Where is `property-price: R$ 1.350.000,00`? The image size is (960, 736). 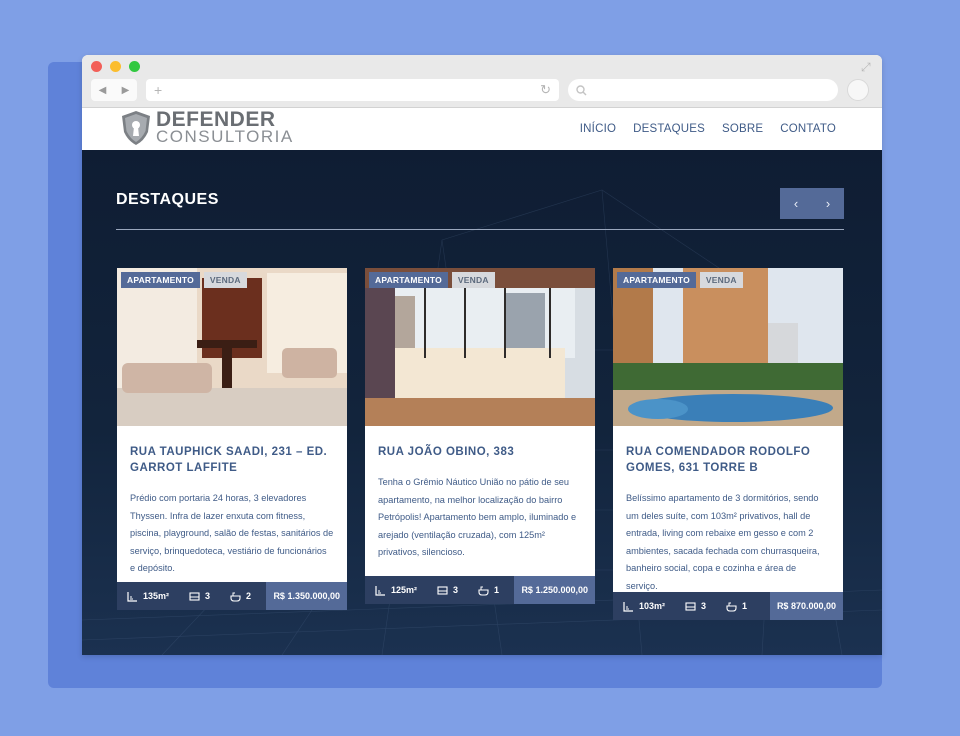 property-price: R$ 1.350.000,00 is located at coordinates (306, 596).